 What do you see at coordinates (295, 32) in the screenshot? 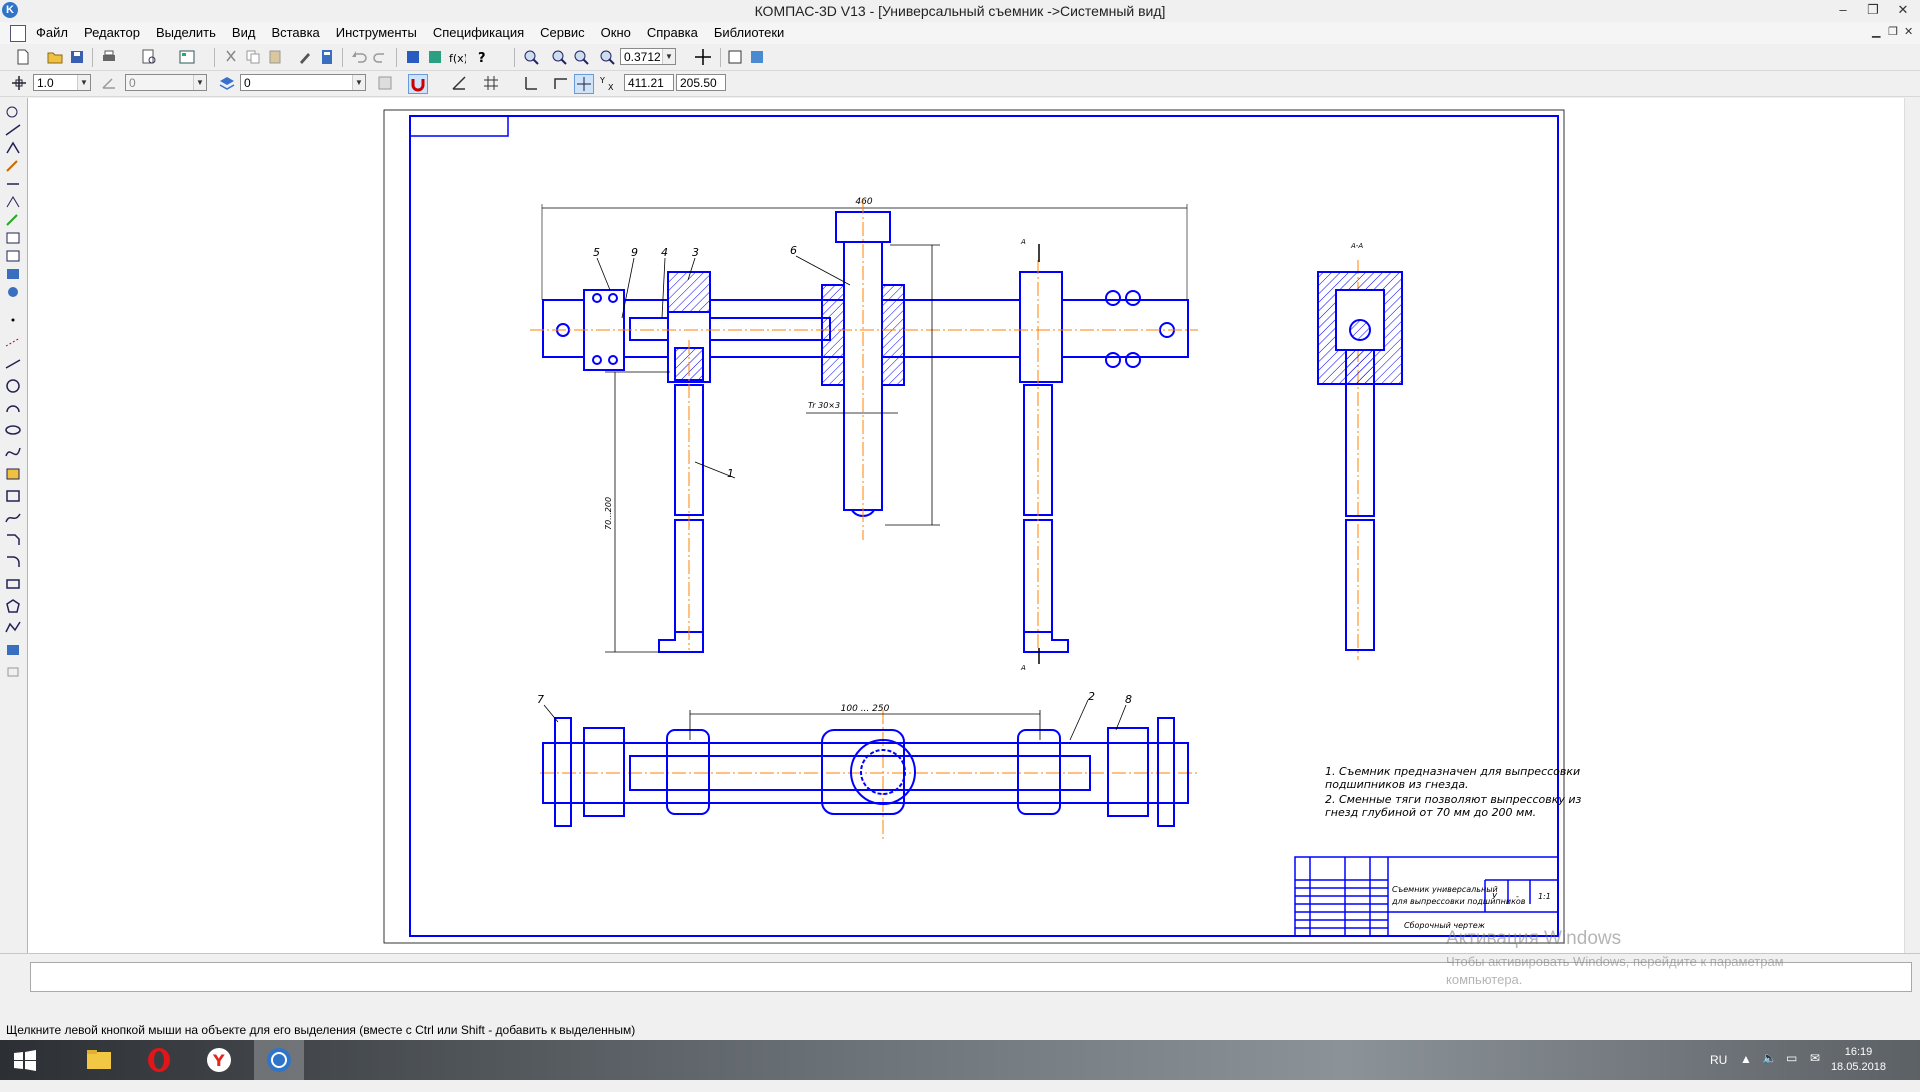
I see `menu-insert: Вставка` at bounding box center [295, 32].